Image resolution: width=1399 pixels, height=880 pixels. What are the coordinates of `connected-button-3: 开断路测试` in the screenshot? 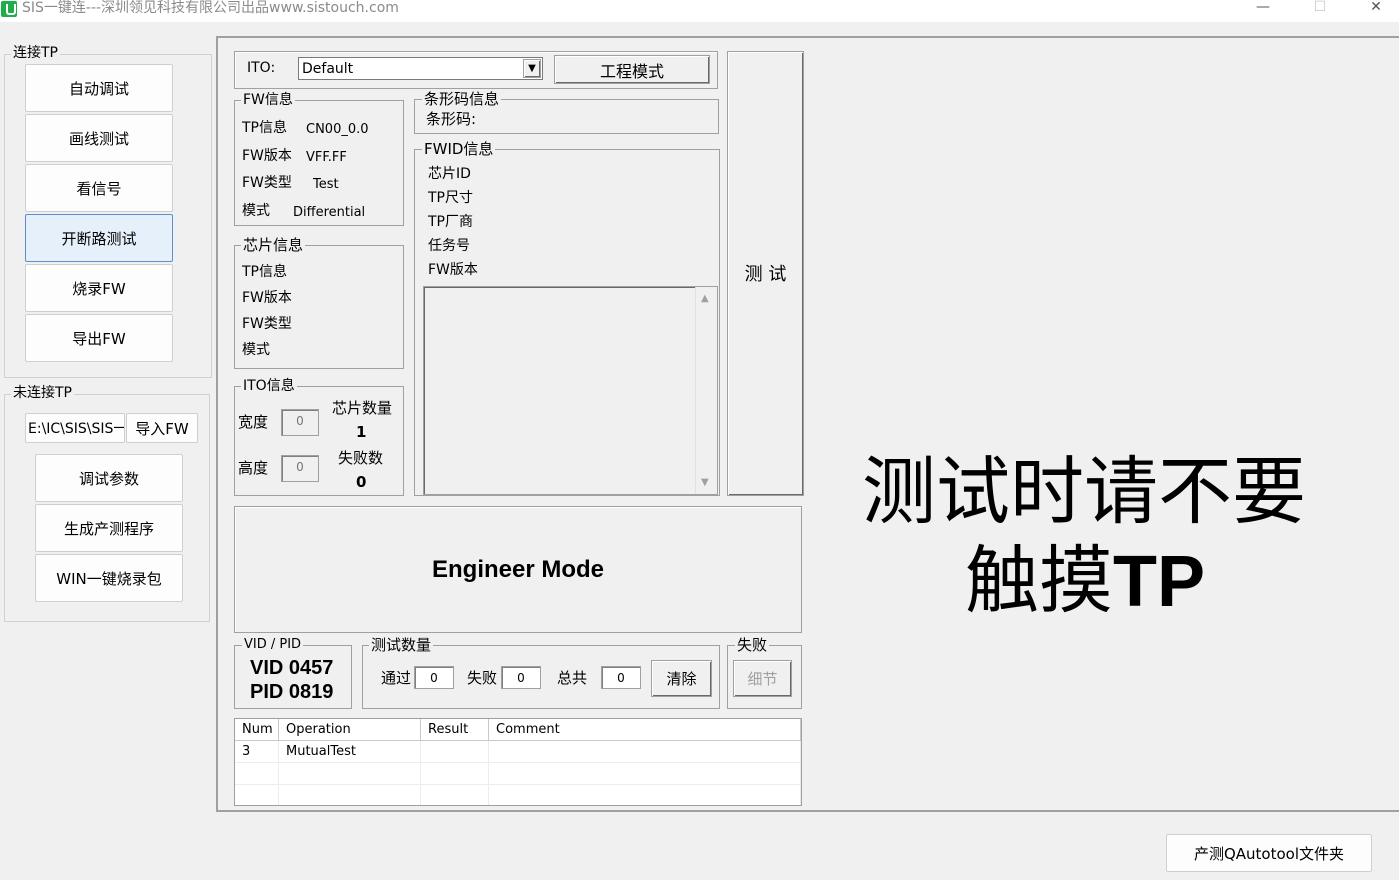 It's located at (99, 238).